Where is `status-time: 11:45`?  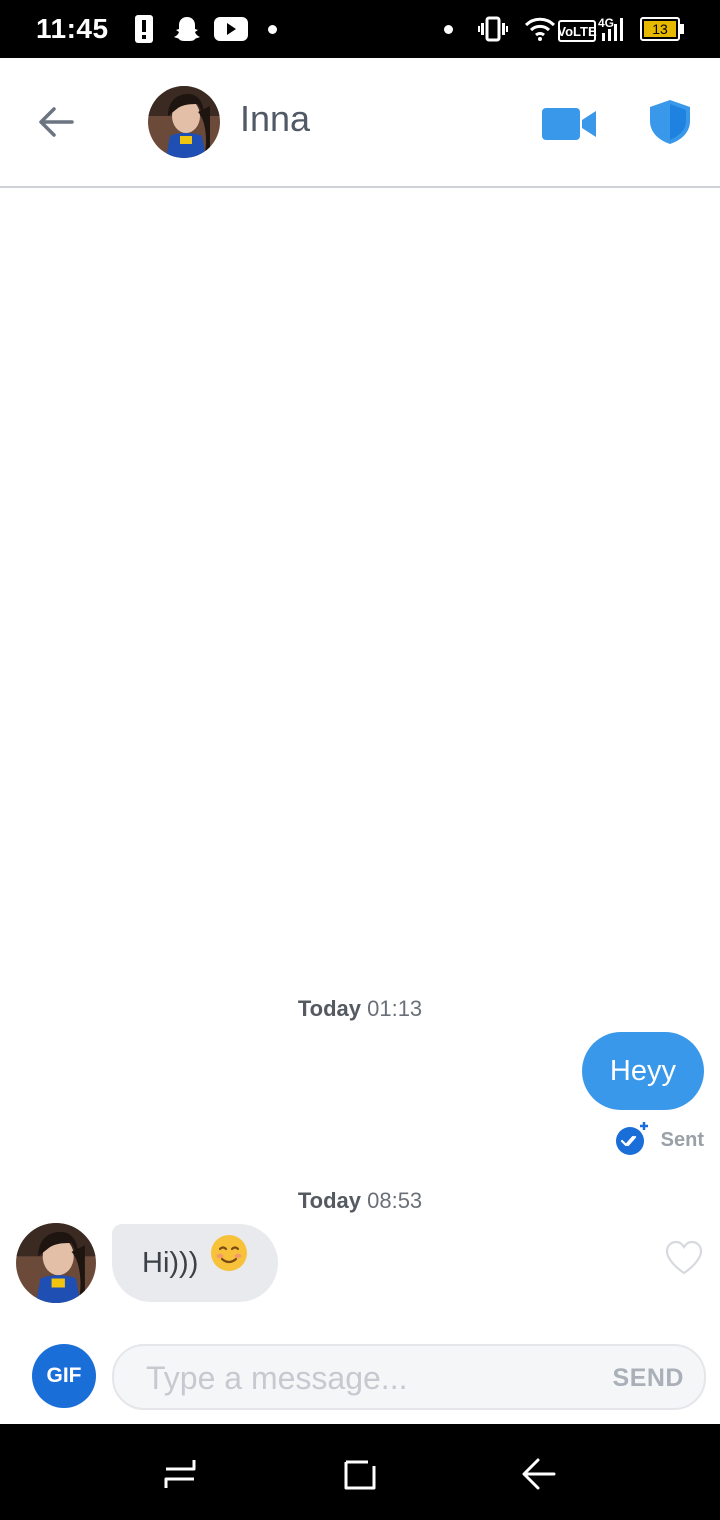
status-time: 11:45 is located at coordinates (72, 28).